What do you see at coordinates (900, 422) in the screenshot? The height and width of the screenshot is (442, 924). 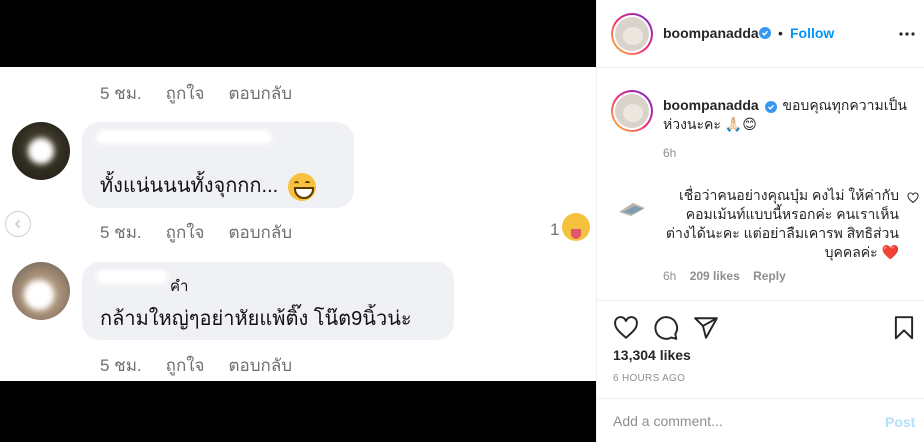 I see `post-button: Post` at bounding box center [900, 422].